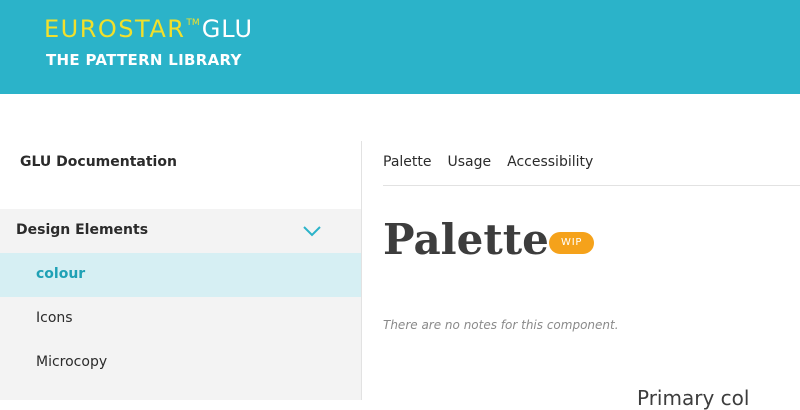  I want to click on sidebar-item-microcopy: Microcopy, so click(180, 363).